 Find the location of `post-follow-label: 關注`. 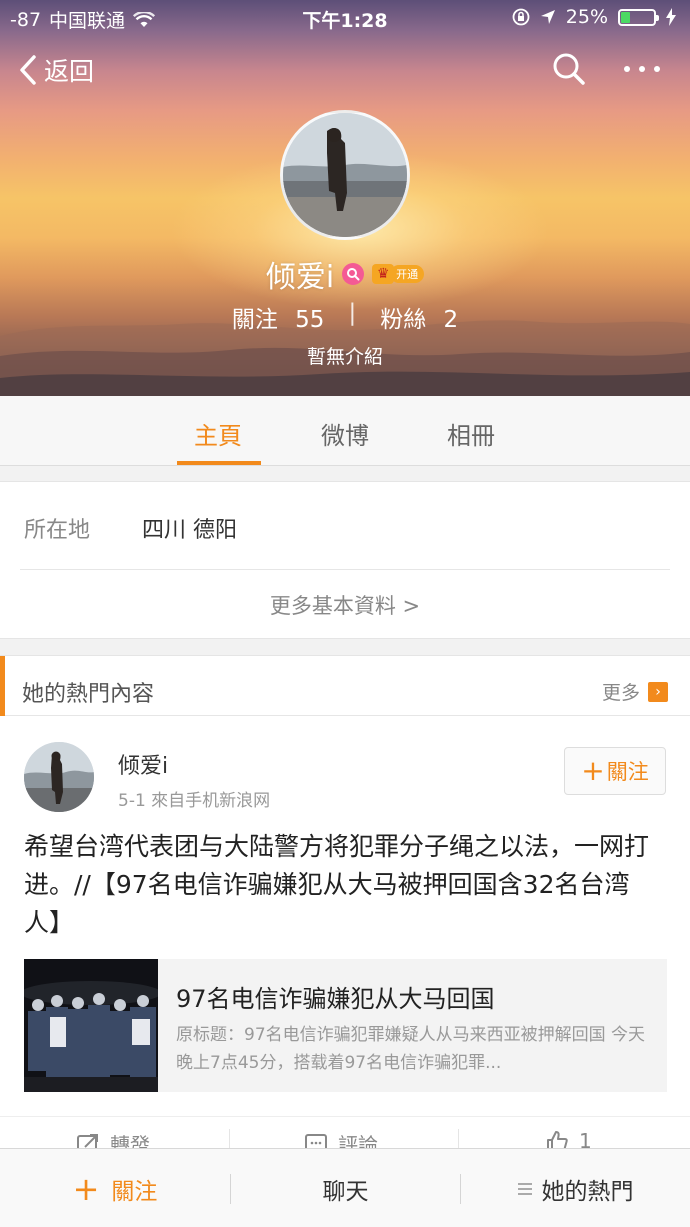

post-follow-label: 關注 is located at coordinates (627, 772).